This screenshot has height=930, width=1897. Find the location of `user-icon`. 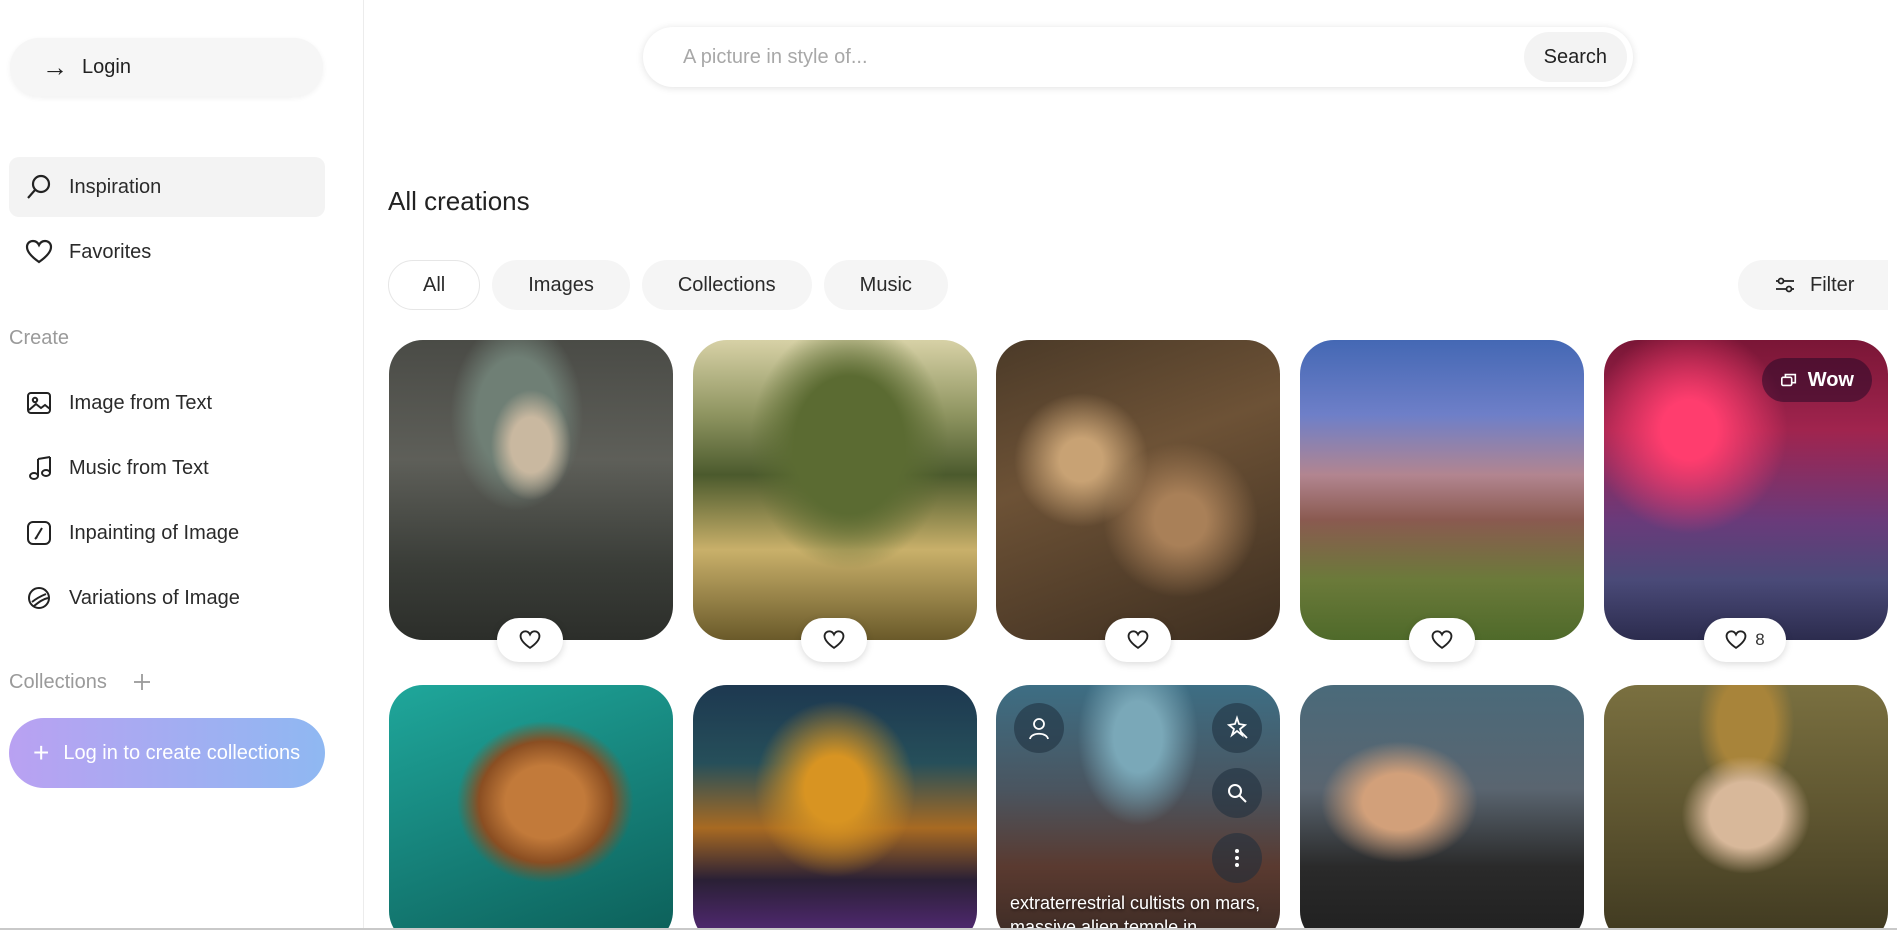

user-icon is located at coordinates (1039, 729).